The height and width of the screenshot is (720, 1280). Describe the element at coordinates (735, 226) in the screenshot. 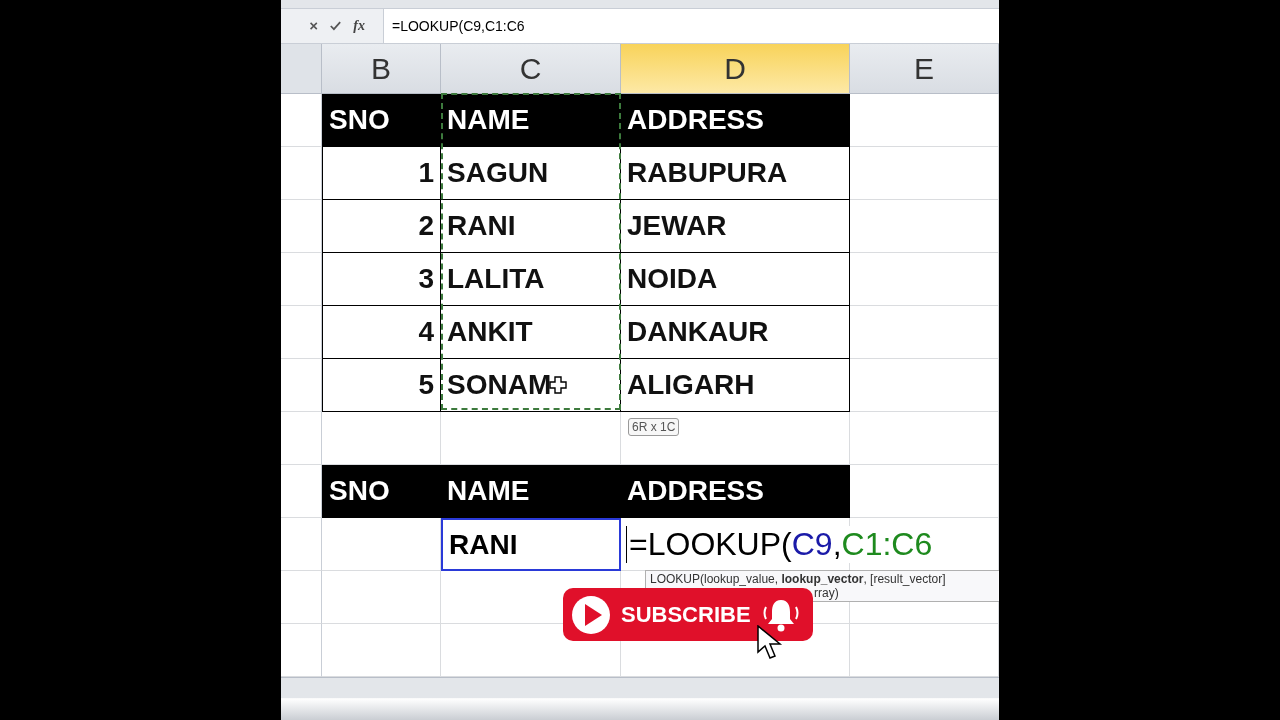

I see `table-cell: JEWAR` at that location.